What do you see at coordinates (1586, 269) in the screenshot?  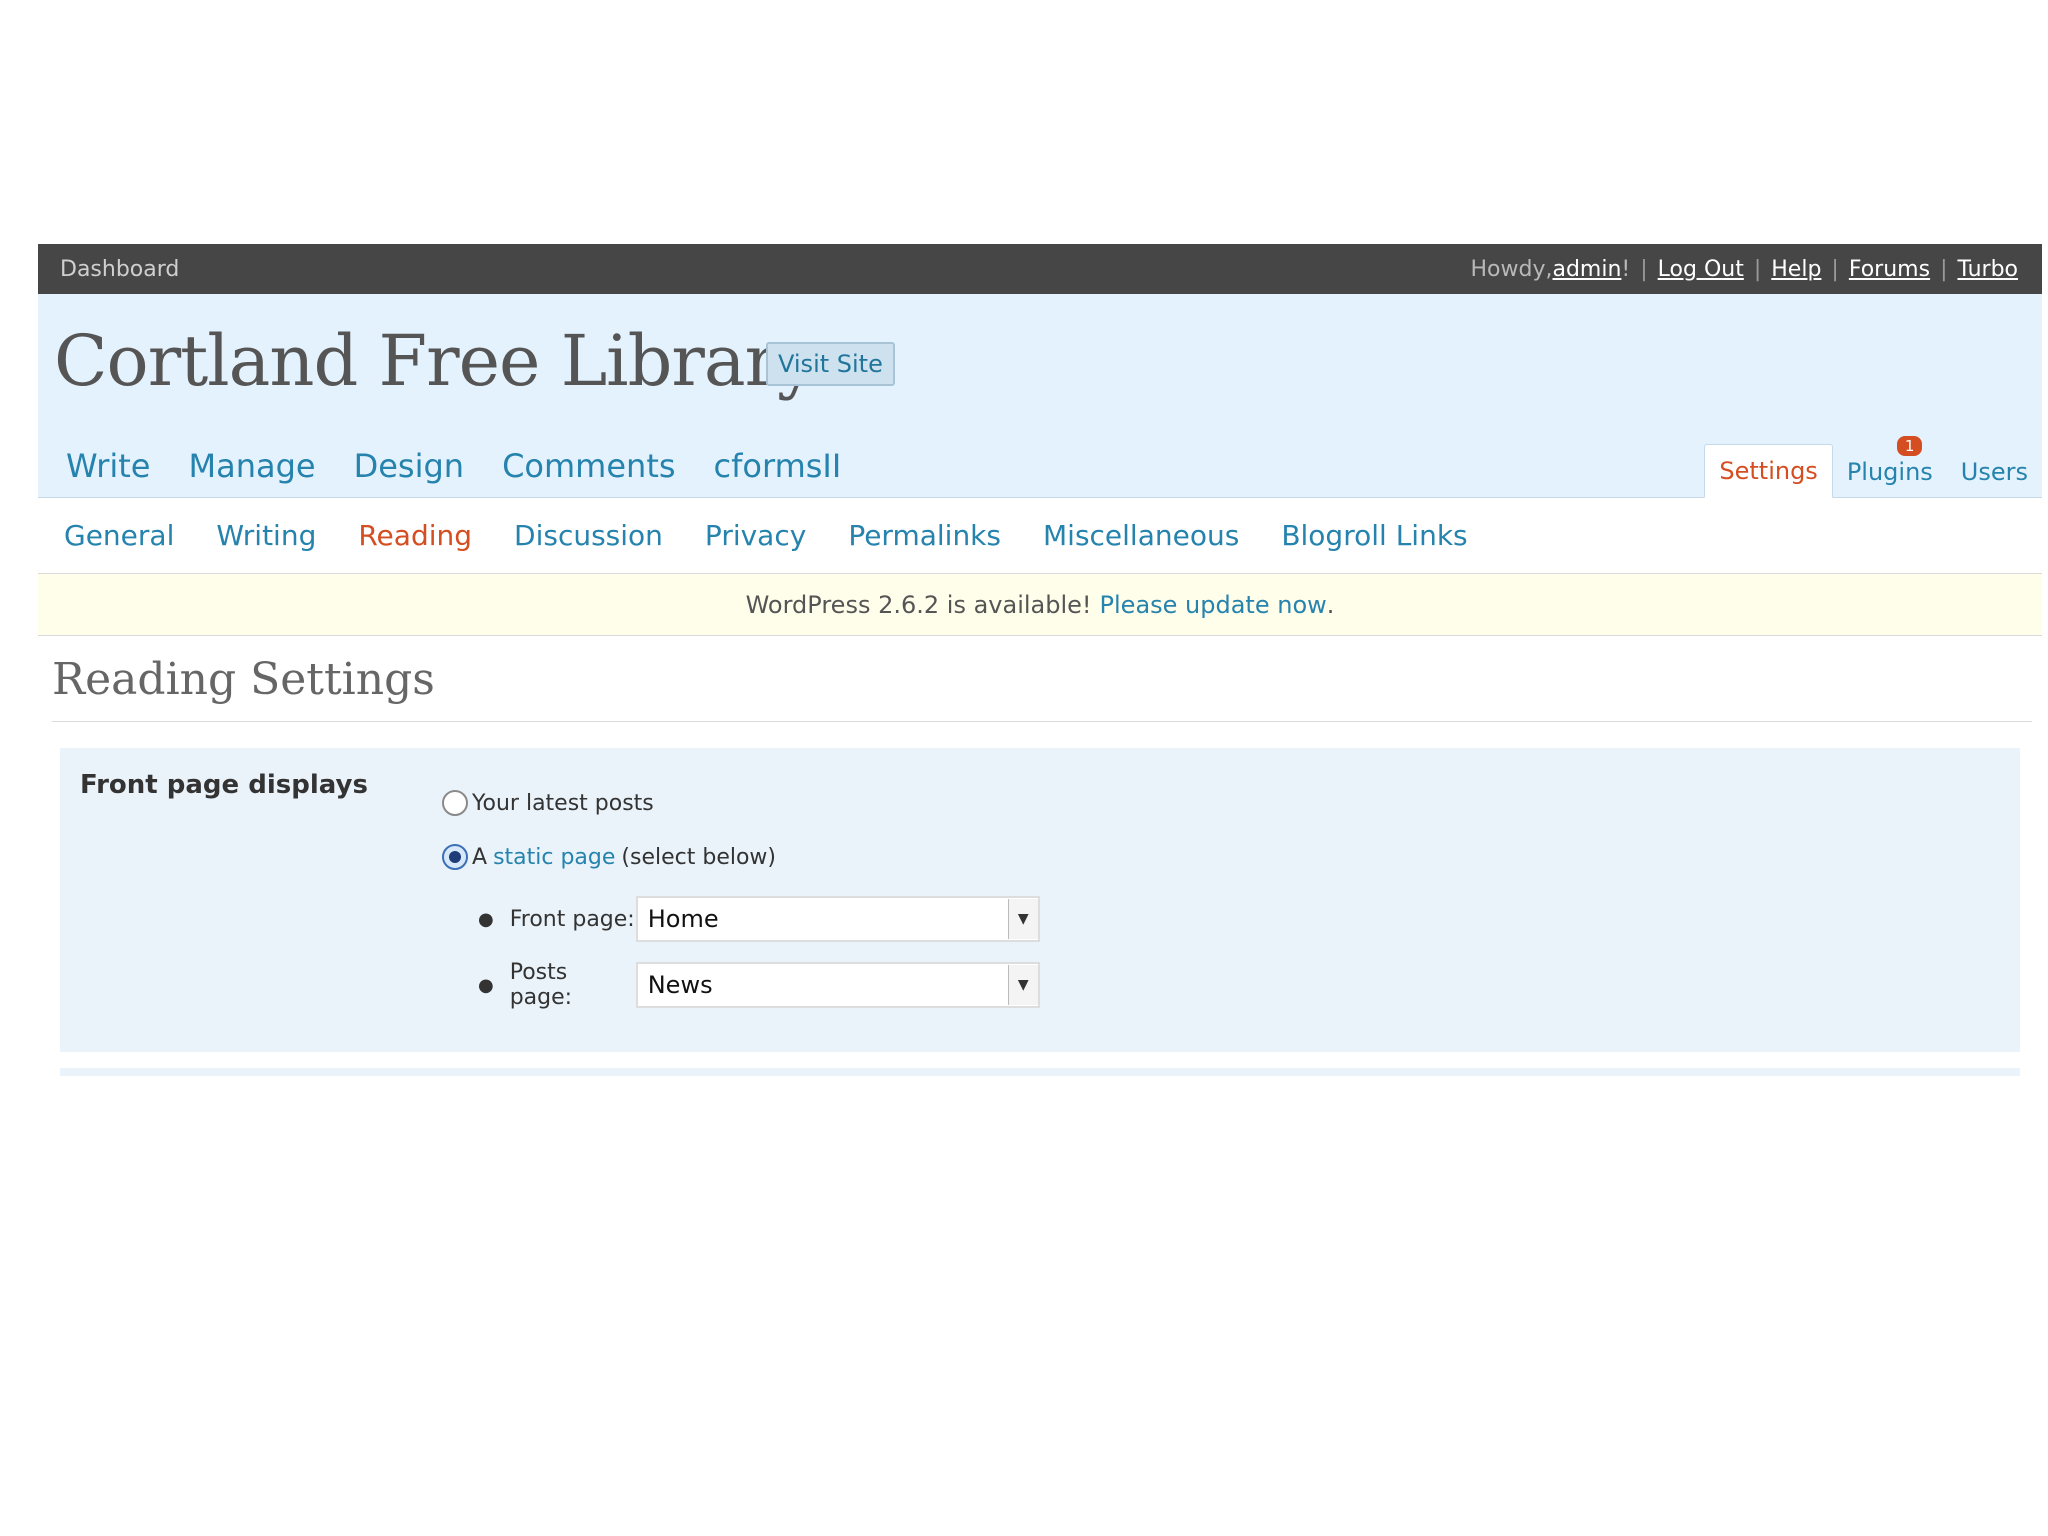 I see `user-link: admin` at bounding box center [1586, 269].